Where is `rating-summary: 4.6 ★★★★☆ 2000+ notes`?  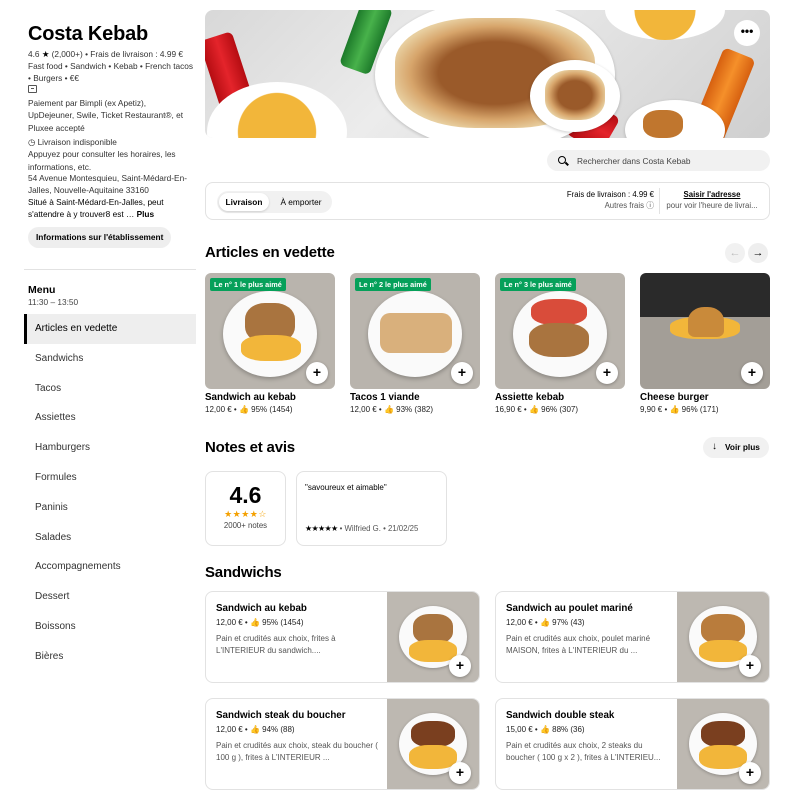
rating-summary: 4.6 ★★★★☆ 2000+ notes is located at coordinates (245, 508).